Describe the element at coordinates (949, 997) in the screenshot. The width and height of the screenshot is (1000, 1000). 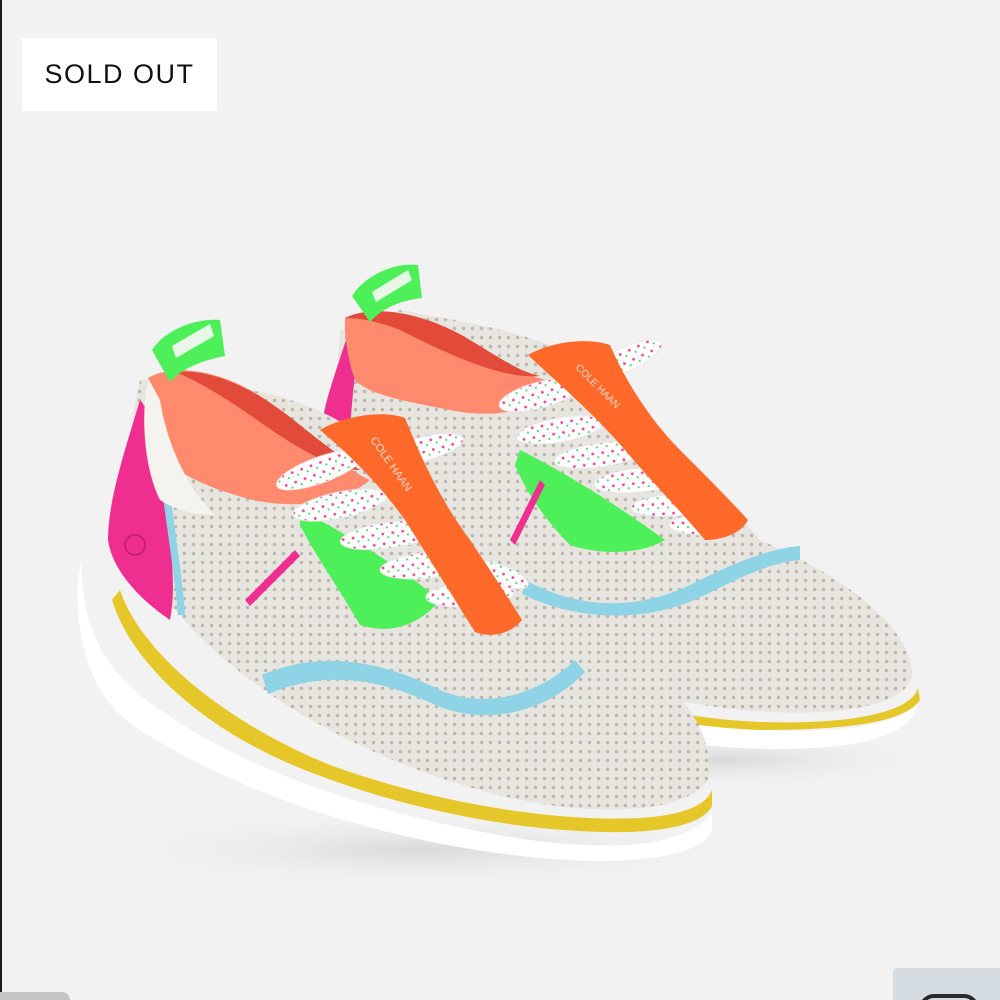
I see `gallery-toggle-icon` at that location.